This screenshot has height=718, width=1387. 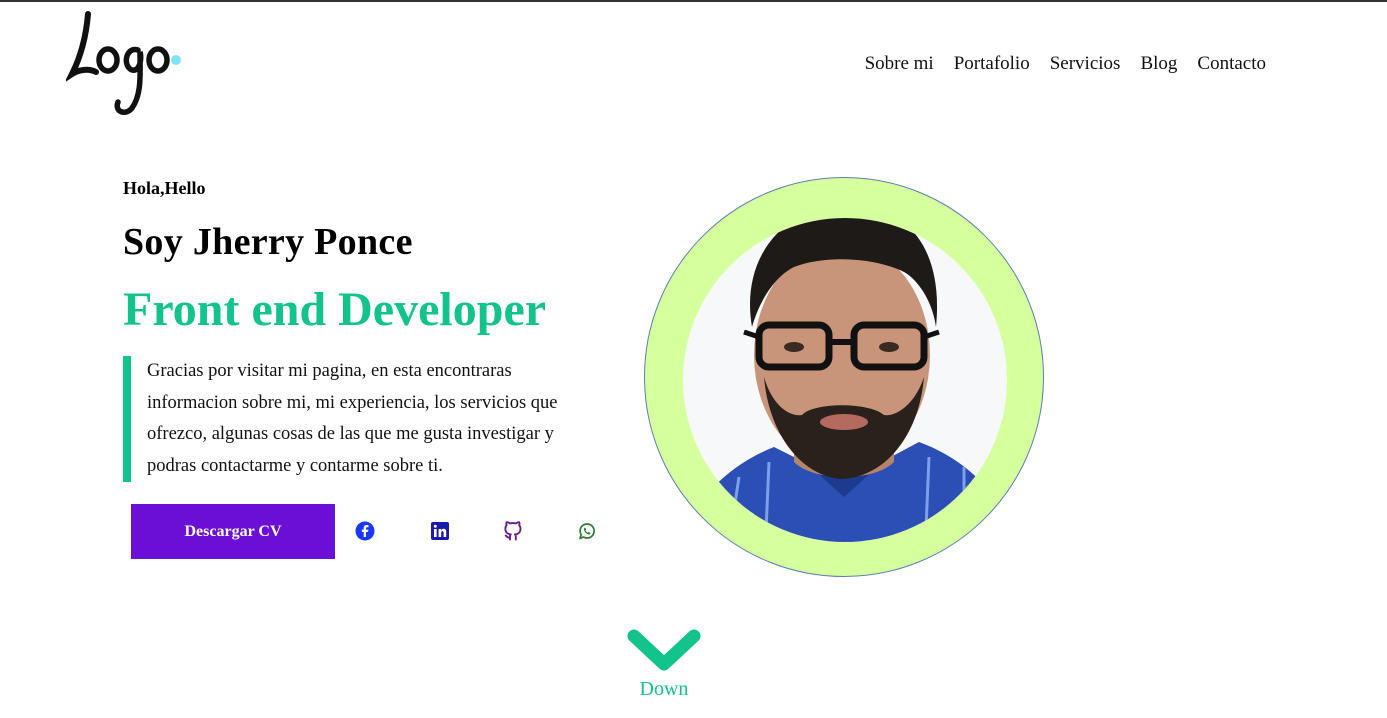 I want to click on greeting: Hola,Hello, so click(x=164, y=188).